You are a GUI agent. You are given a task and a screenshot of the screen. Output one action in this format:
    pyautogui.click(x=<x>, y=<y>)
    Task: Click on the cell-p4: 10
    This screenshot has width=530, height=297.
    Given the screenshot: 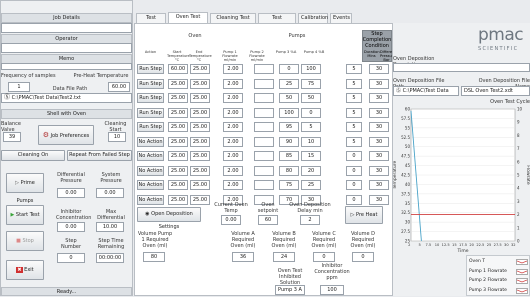 What is the action you would take?
    pyautogui.click(x=311, y=141)
    